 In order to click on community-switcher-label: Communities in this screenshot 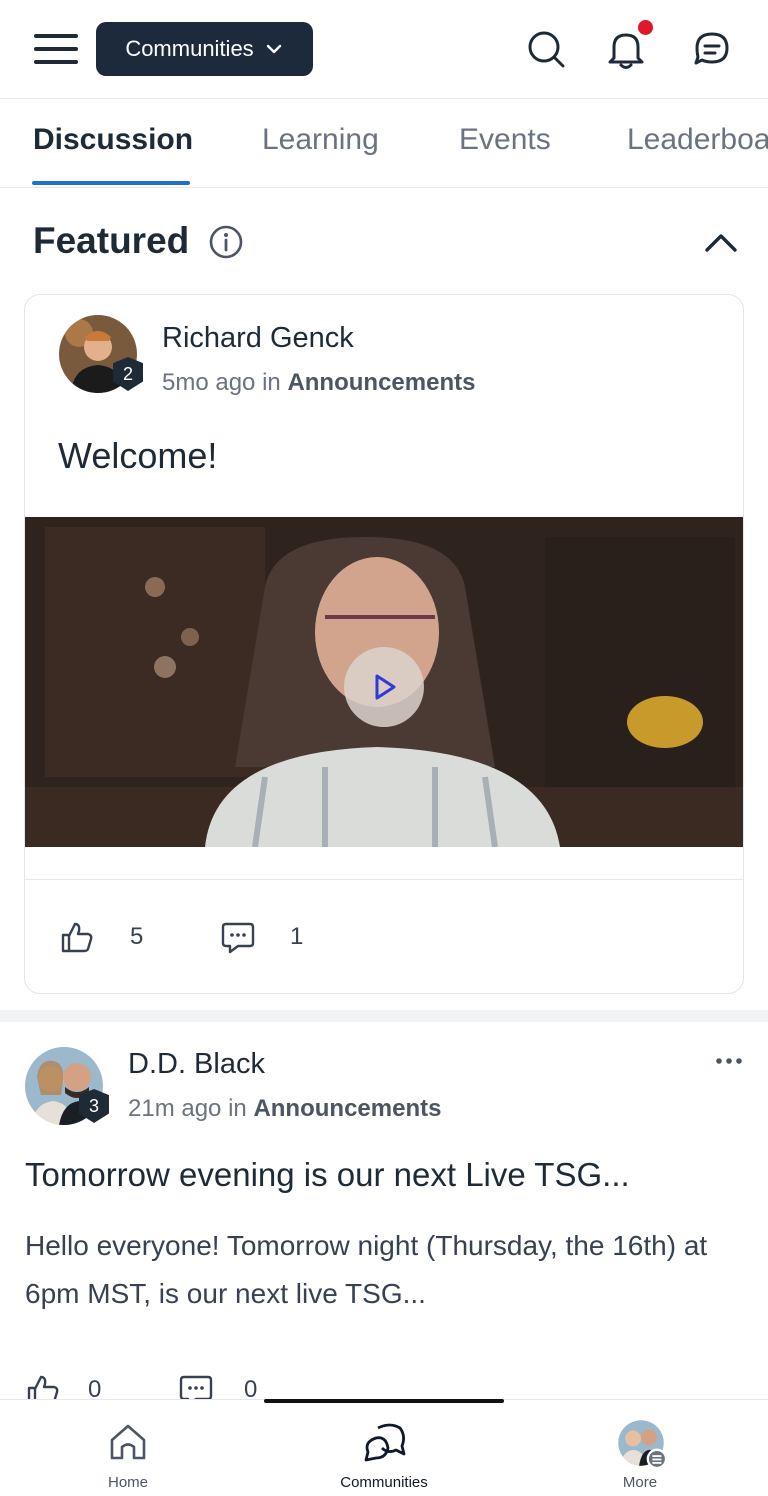, I will do `click(189, 48)`.